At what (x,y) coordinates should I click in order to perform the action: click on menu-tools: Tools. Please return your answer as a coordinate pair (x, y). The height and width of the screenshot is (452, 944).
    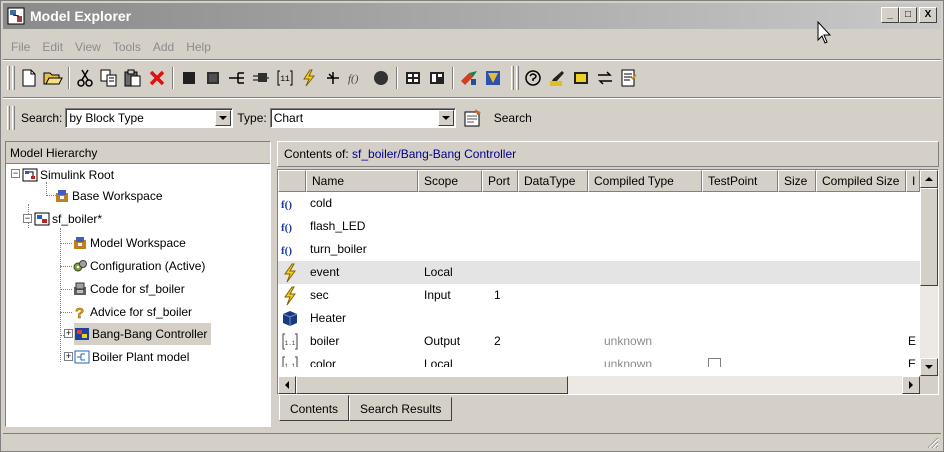
    Looking at the image, I should click on (127, 47).